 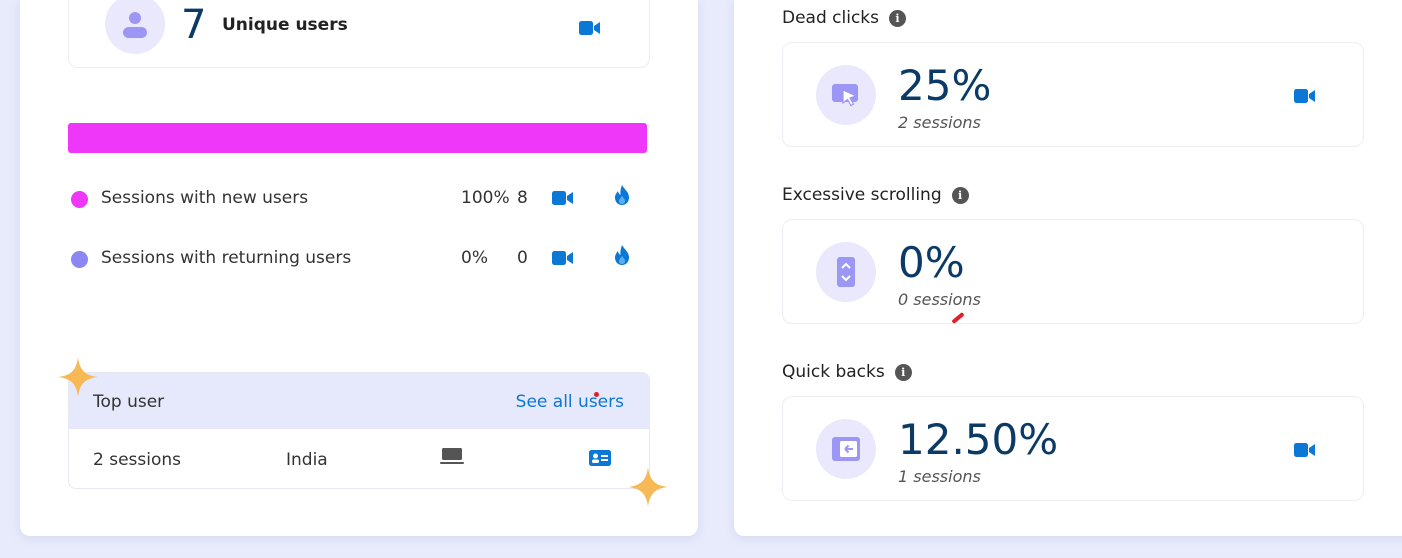 I want to click on legend-label: Sessions with returning users, so click(x=226, y=258).